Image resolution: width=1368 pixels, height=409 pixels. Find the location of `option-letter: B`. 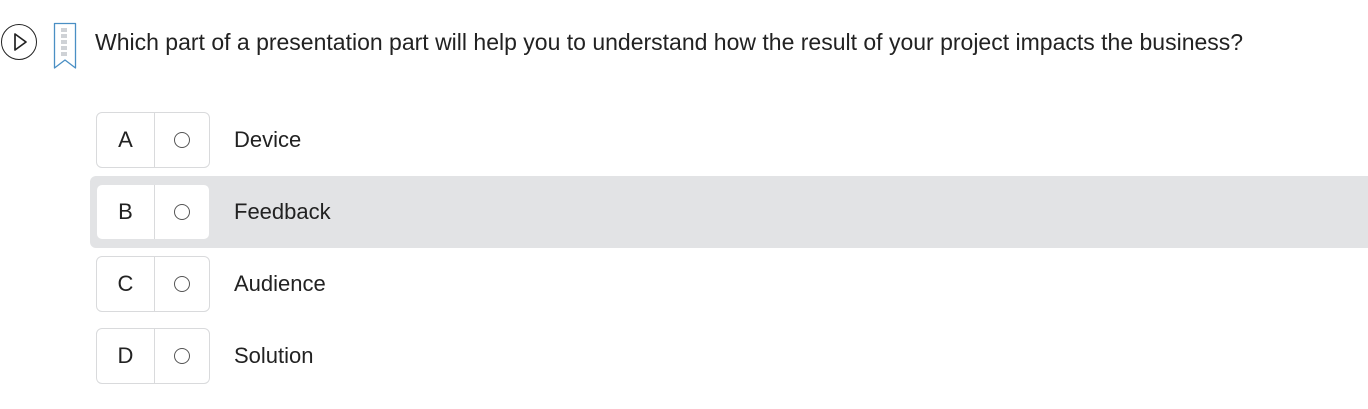

option-letter: B is located at coordinates (125, 211).